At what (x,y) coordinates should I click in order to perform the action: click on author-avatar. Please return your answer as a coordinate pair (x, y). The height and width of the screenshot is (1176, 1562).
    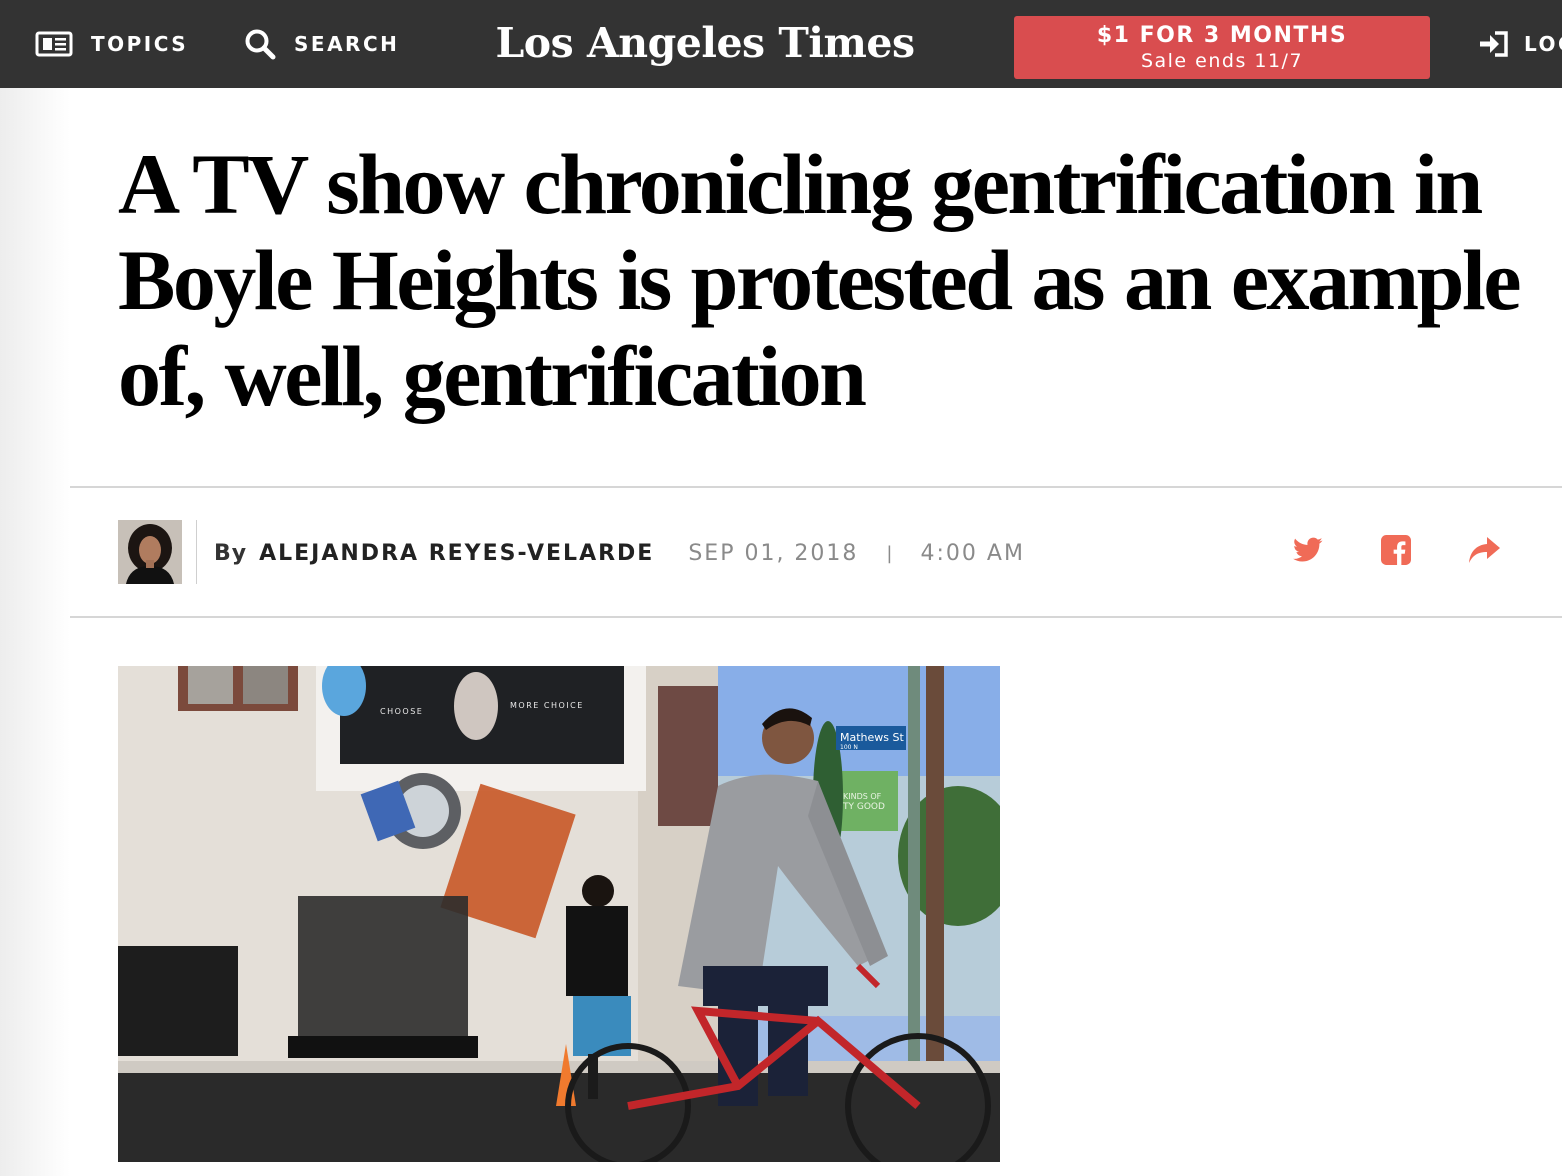
    Looking at the image, I should click on (150, 552).